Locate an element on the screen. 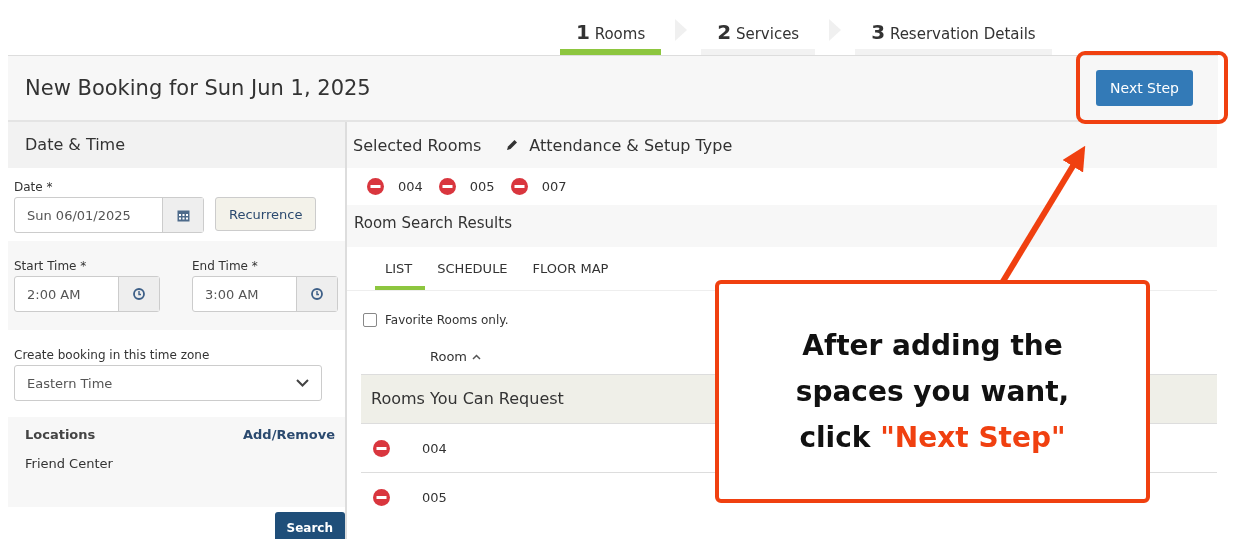 This screenshot has width=1243, height=539. field-label: Date * is located at coordinates (34, 187).